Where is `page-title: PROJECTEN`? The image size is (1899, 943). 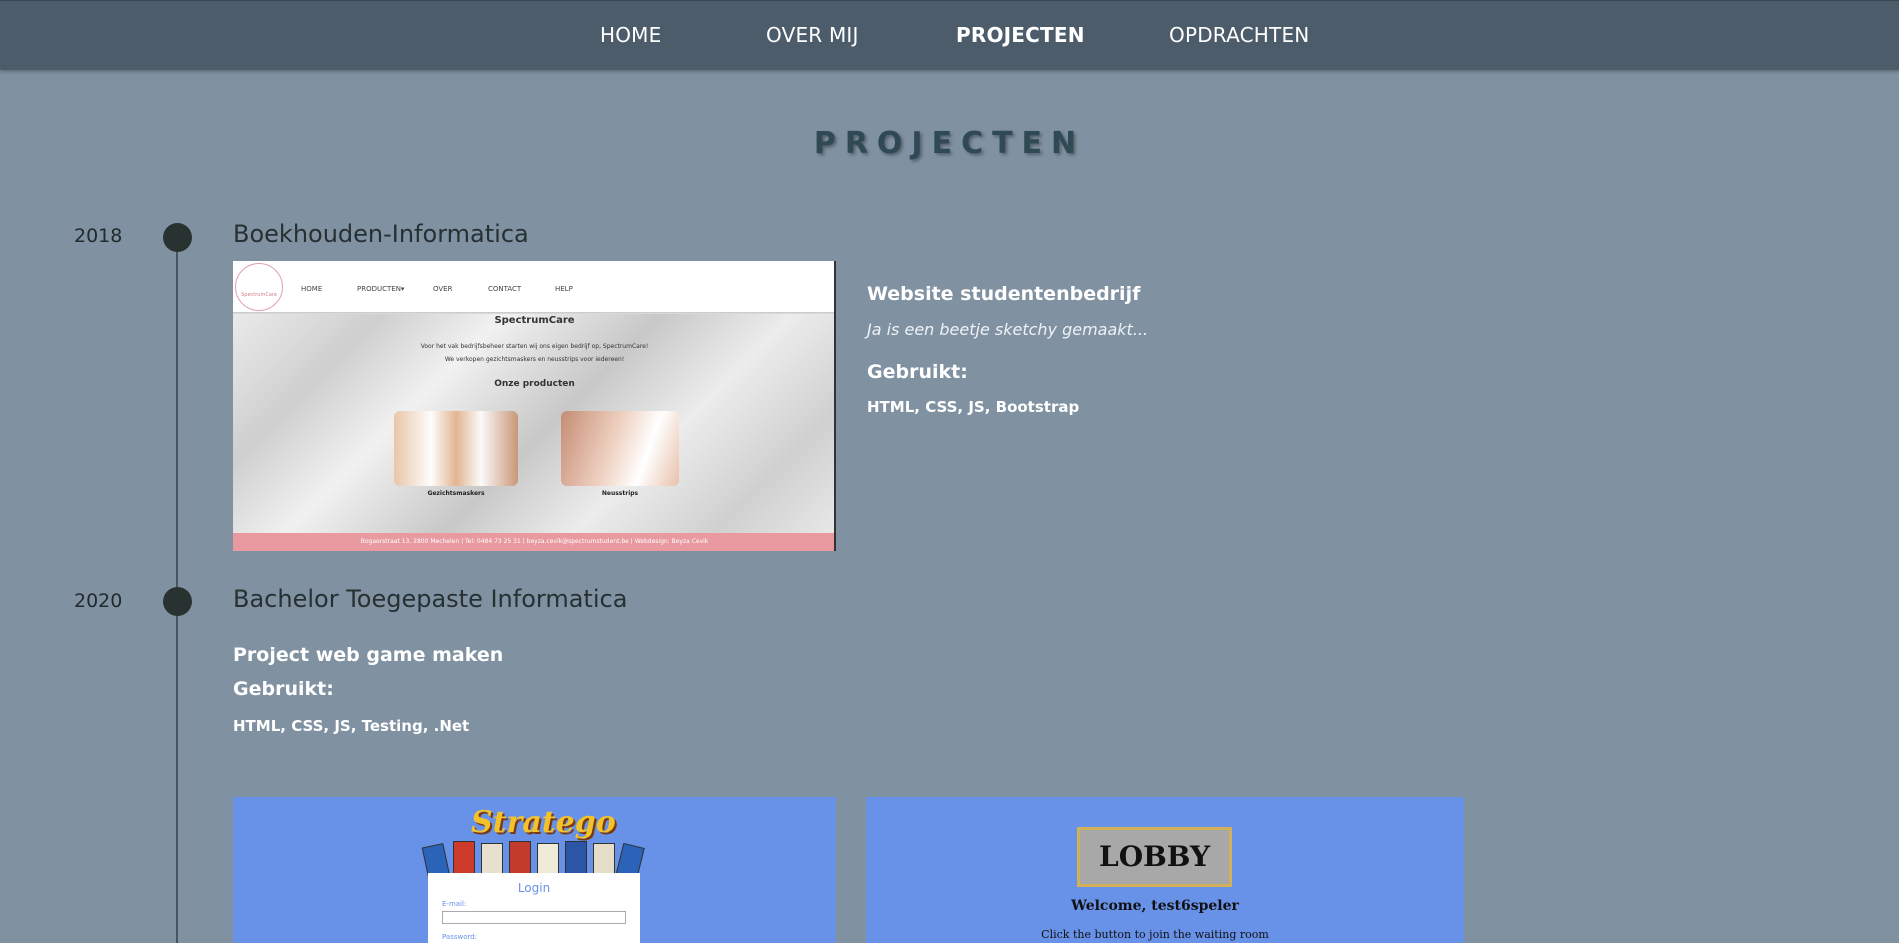 page-title: PROJECTEN is located at coordinates (949, 143).